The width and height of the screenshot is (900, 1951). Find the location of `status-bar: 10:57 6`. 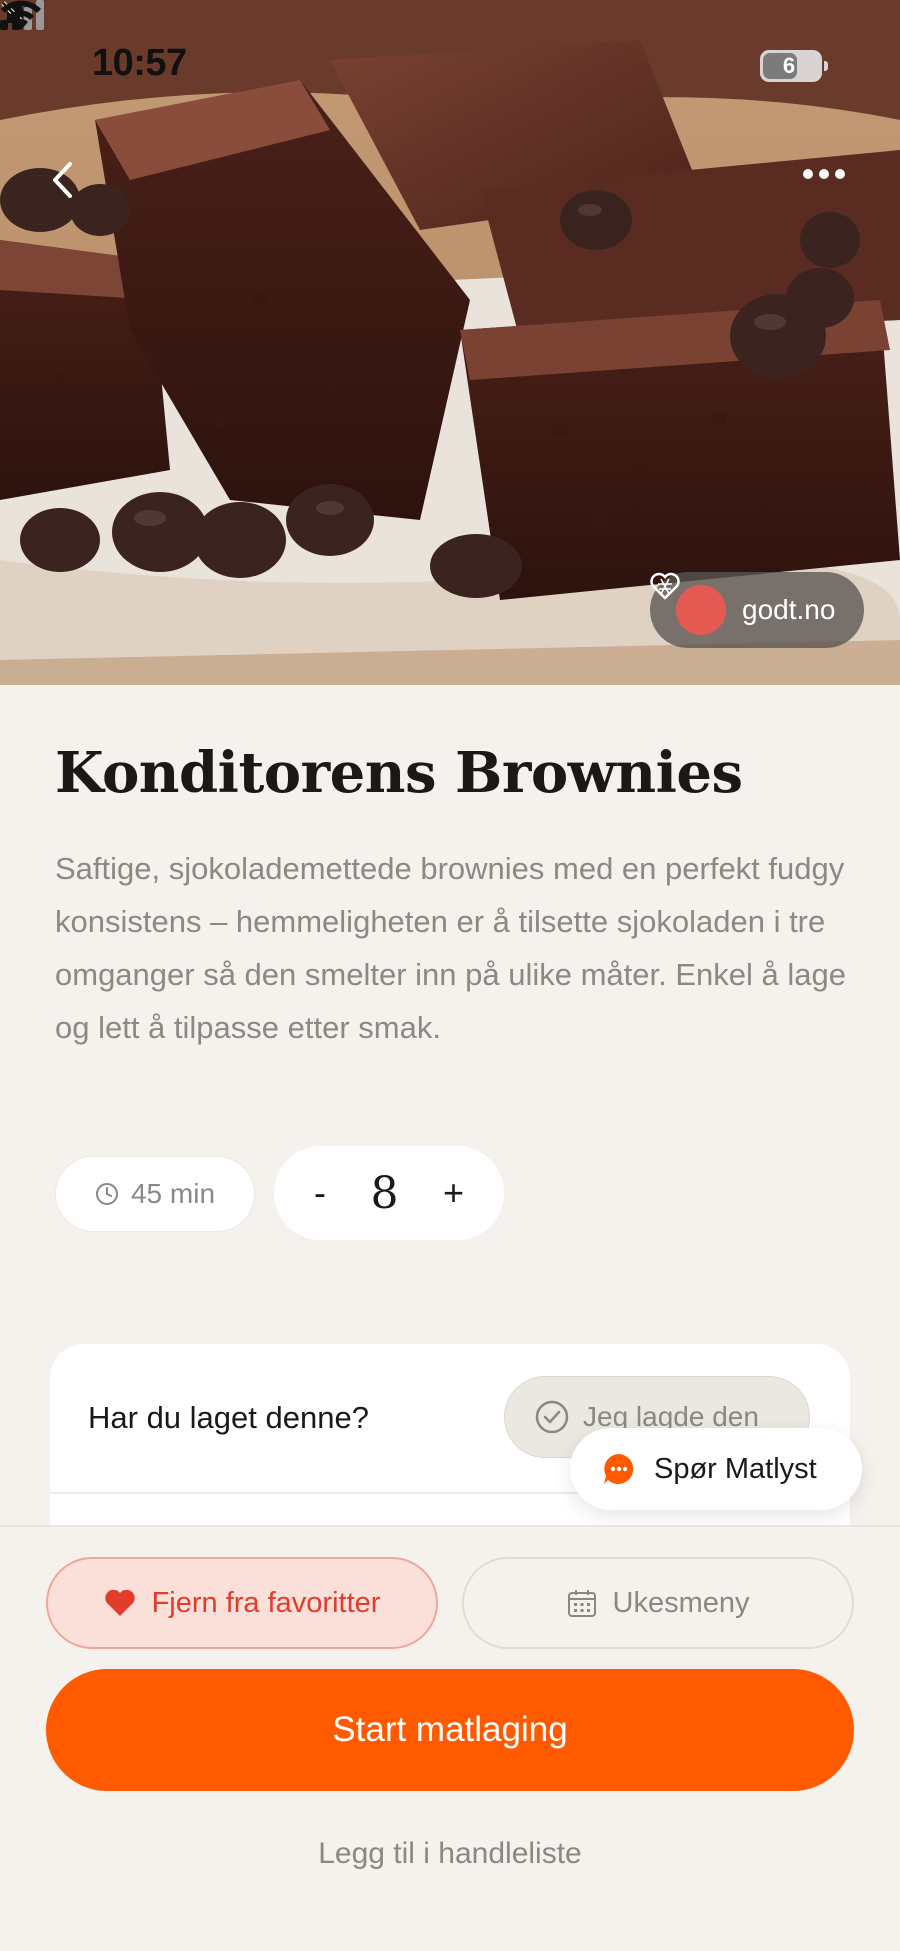

status-bar: 10:57 6 is located at coordinates (450, 65).